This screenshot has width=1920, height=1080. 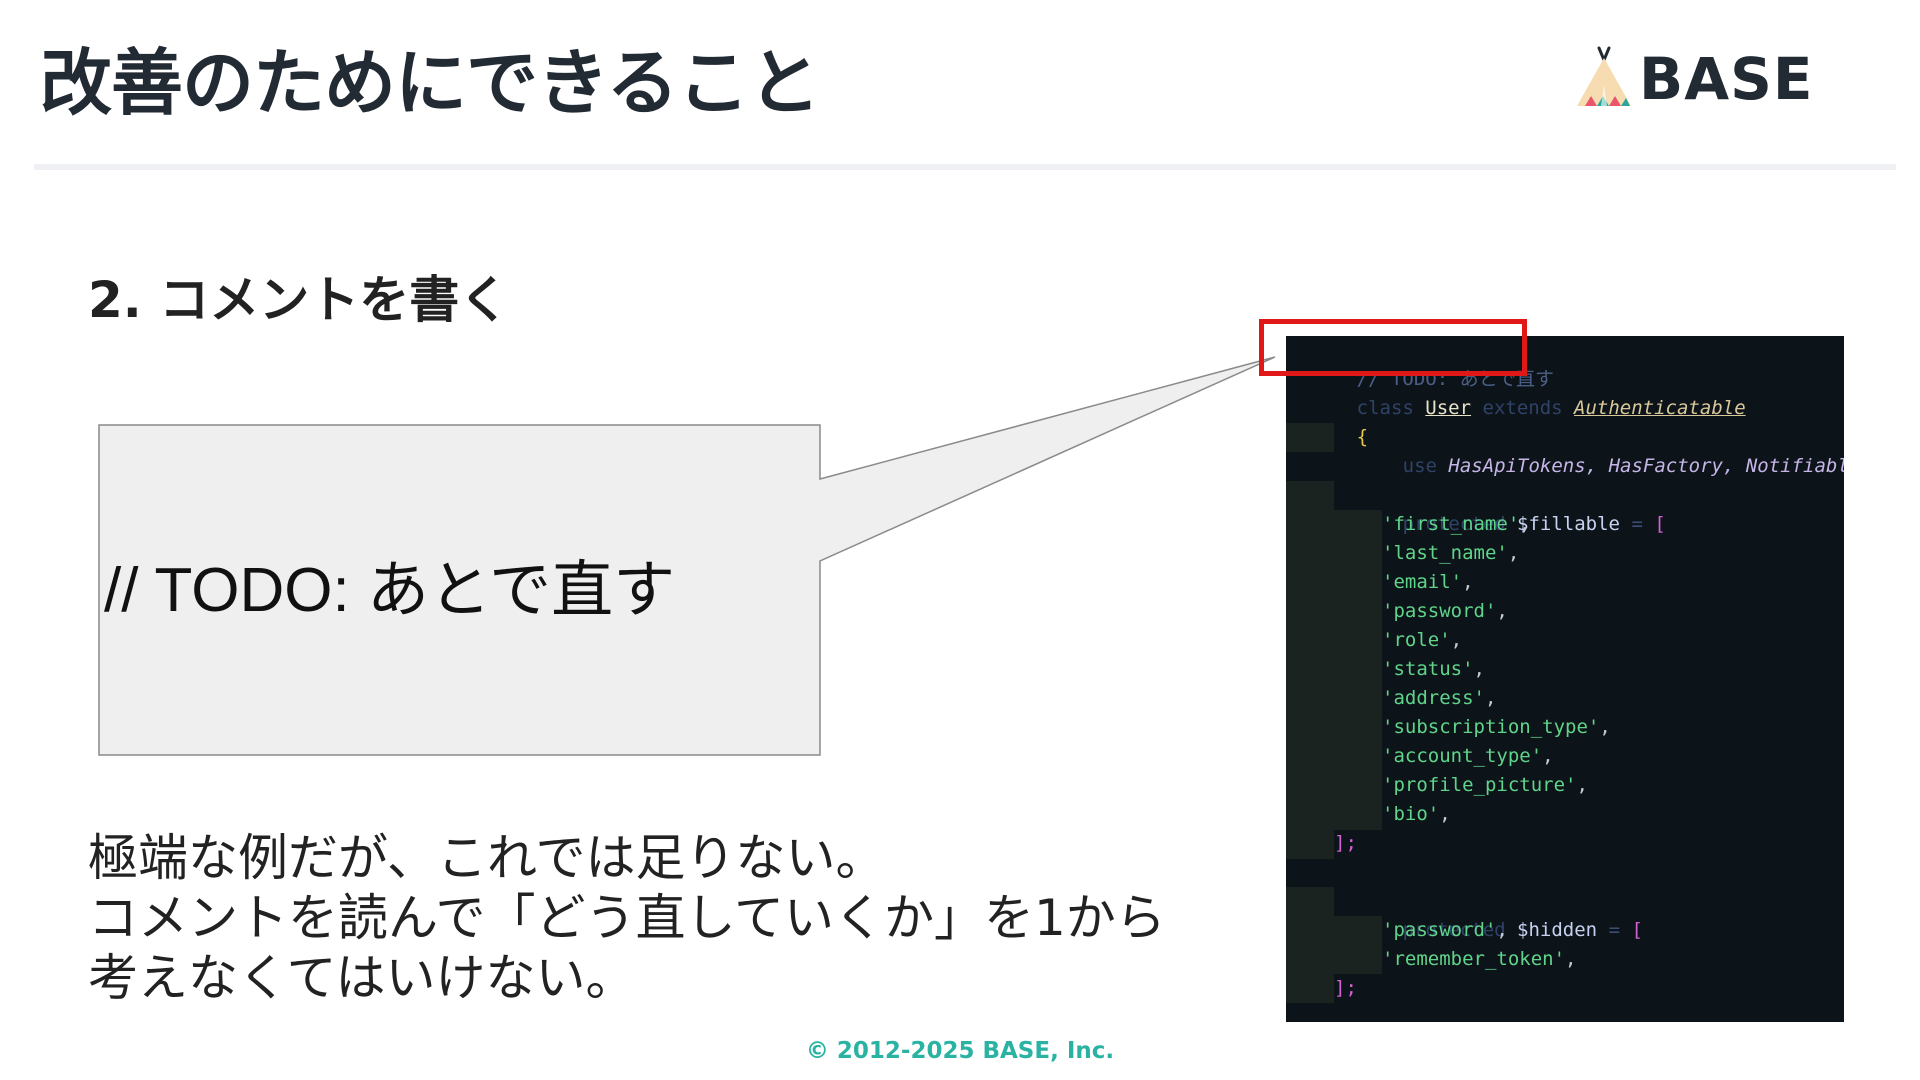 I want to click on code-array-item: 'subscription_type',, so click(x=1496, y=727).